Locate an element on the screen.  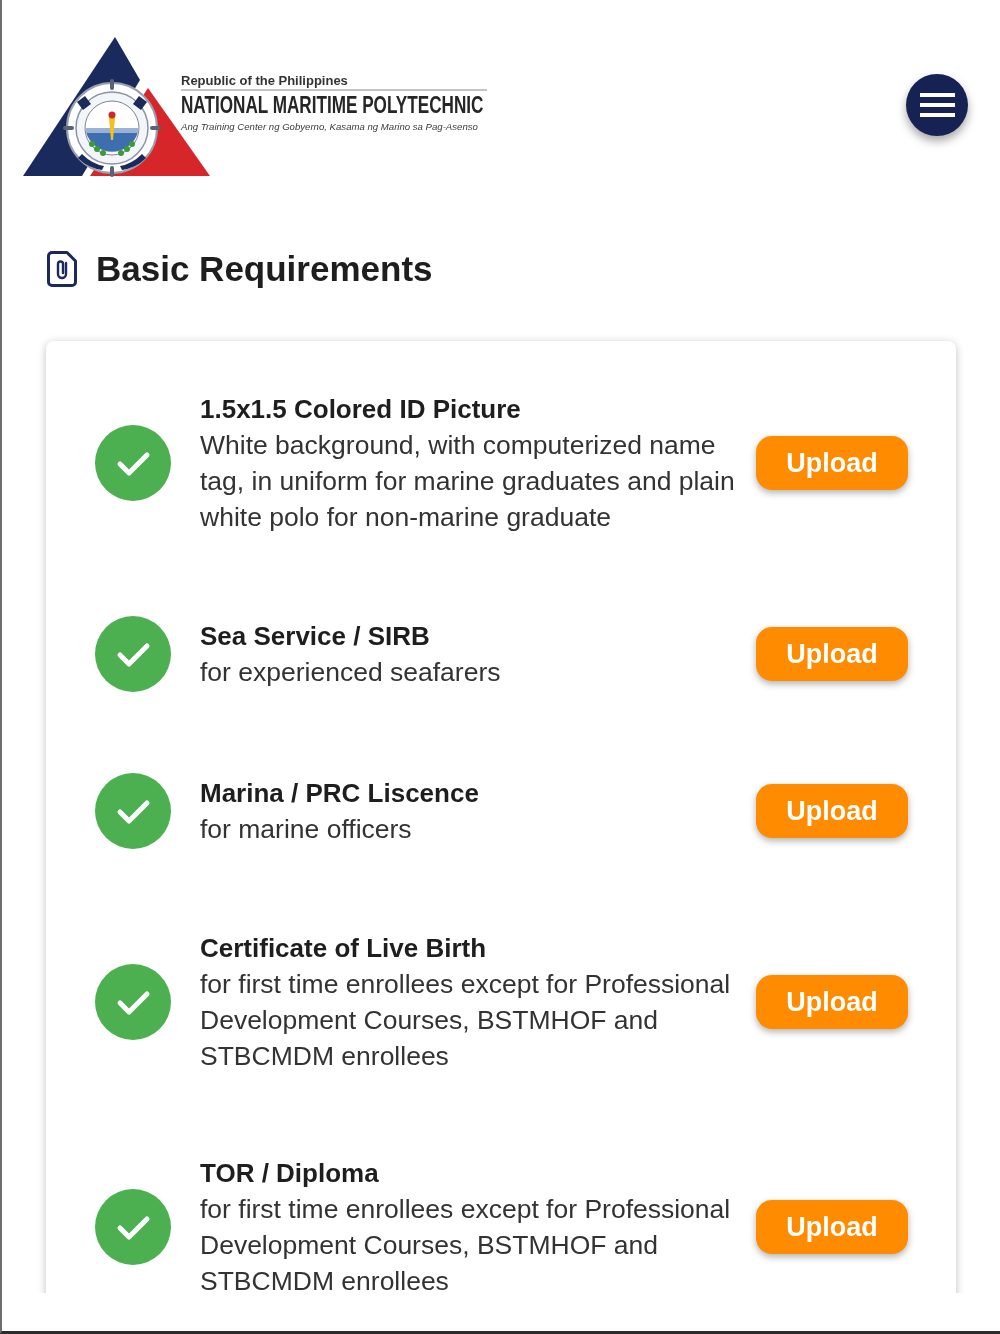
page-title: Basic Requirements is located at coordinates (264, 269).